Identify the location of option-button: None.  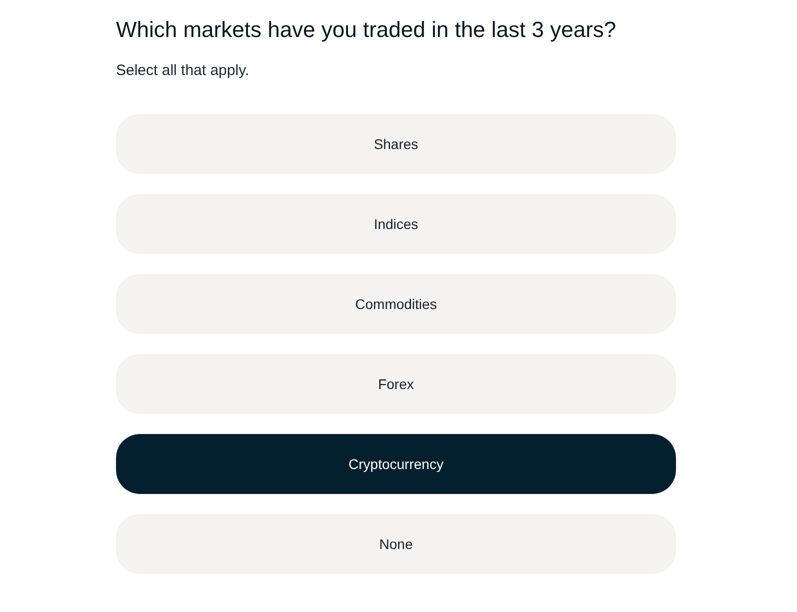
(396, 544).